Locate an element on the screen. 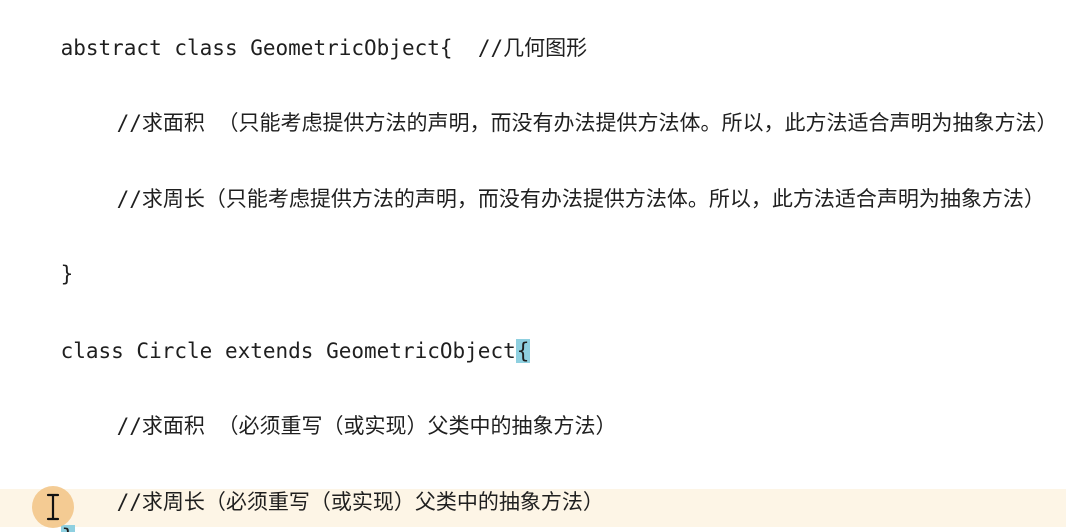 Image resolution: width=1066 pixels, height=532 pixels. code-comment: //求面积 （必须重写（或实现）父类中的抽象方法） is located at coordinates (366, 426).